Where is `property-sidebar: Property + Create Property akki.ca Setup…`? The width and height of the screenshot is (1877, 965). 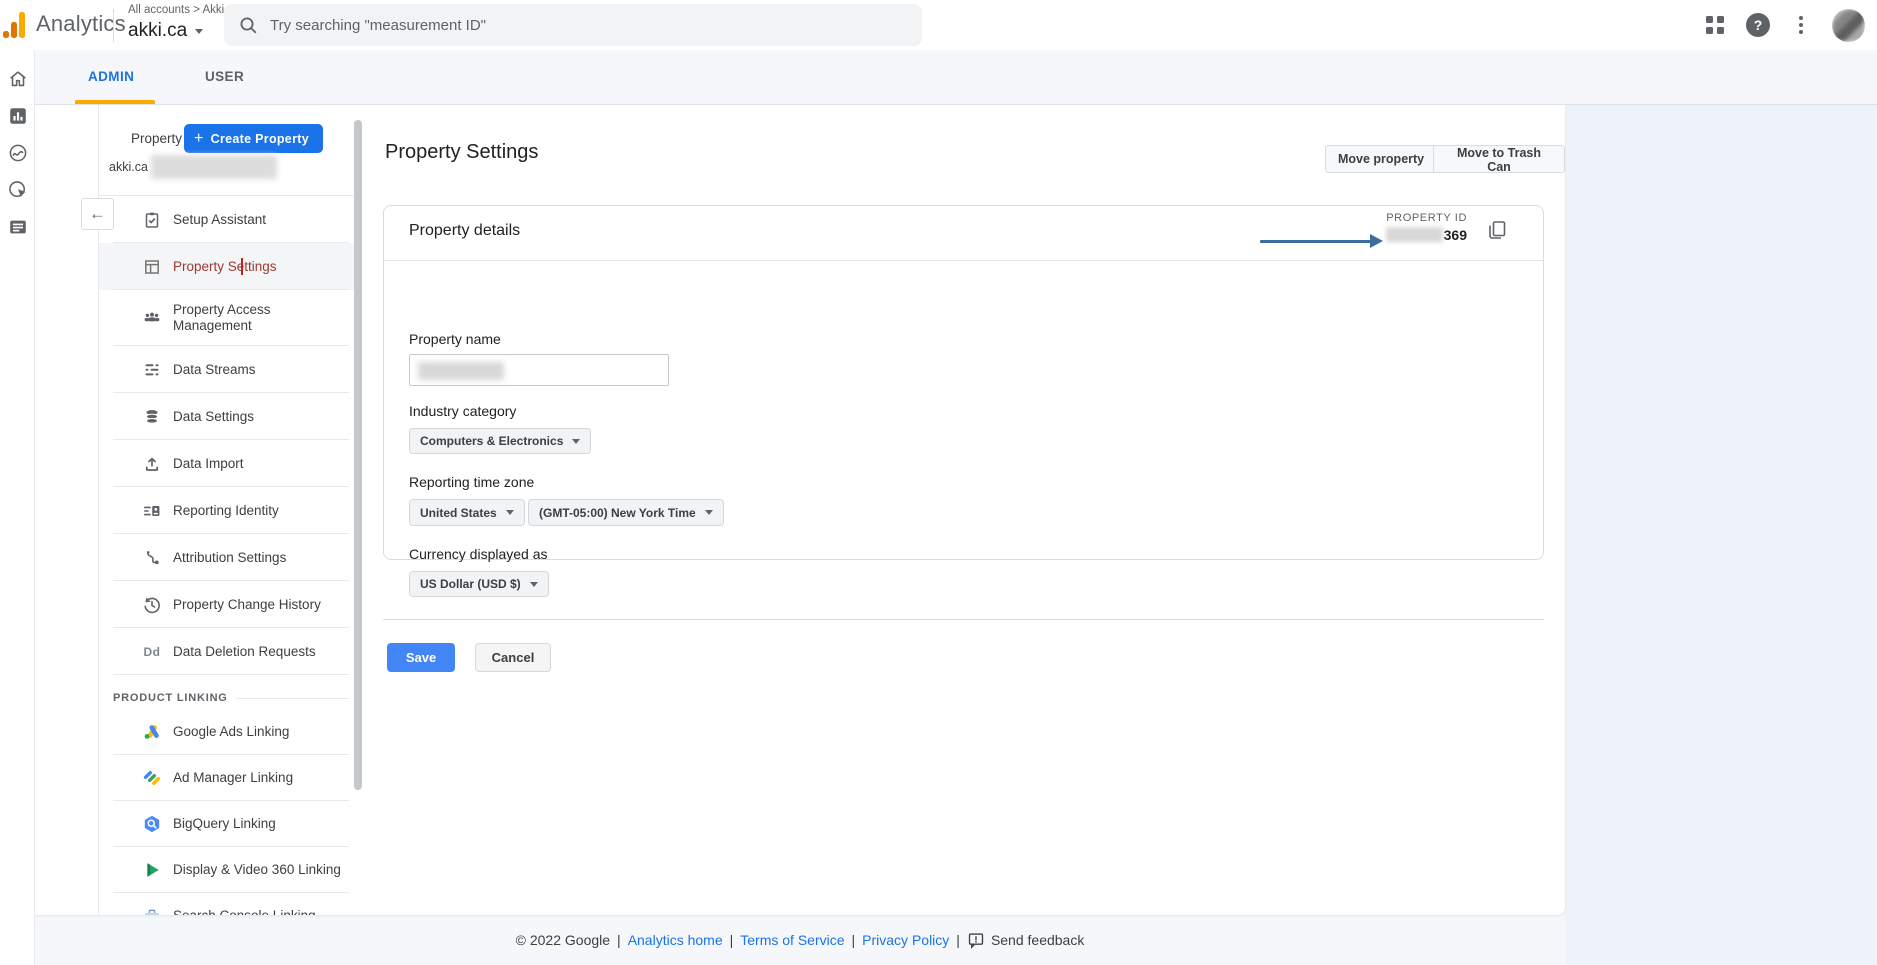
property-sidebar: Property + Create Property akki.ca Setup… is located at coordinates (226, 510).